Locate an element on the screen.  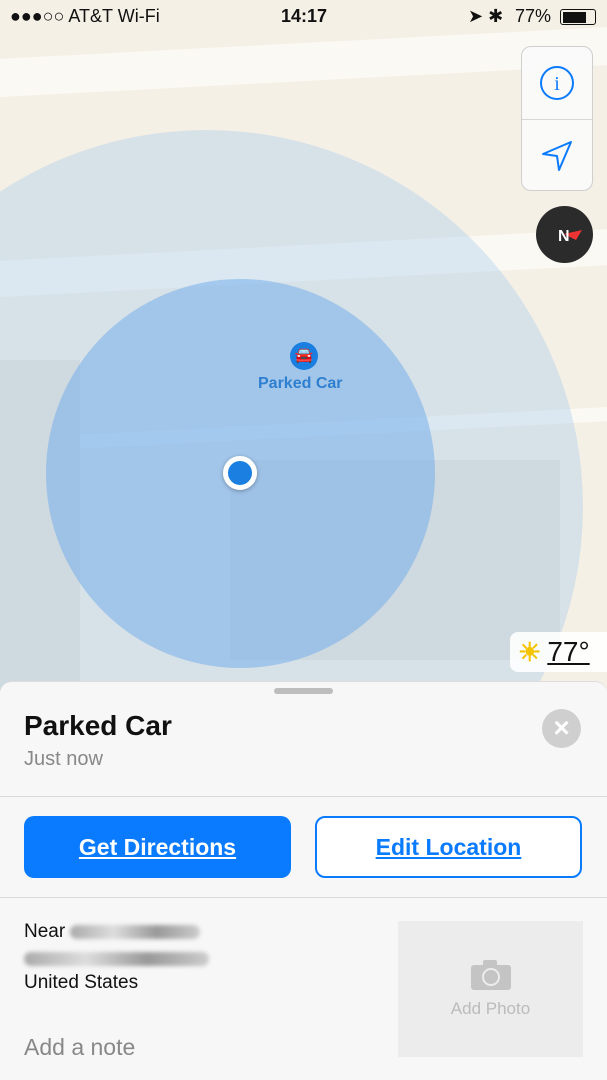
card-subtitle: Just now is located at coordinates (63, 759).